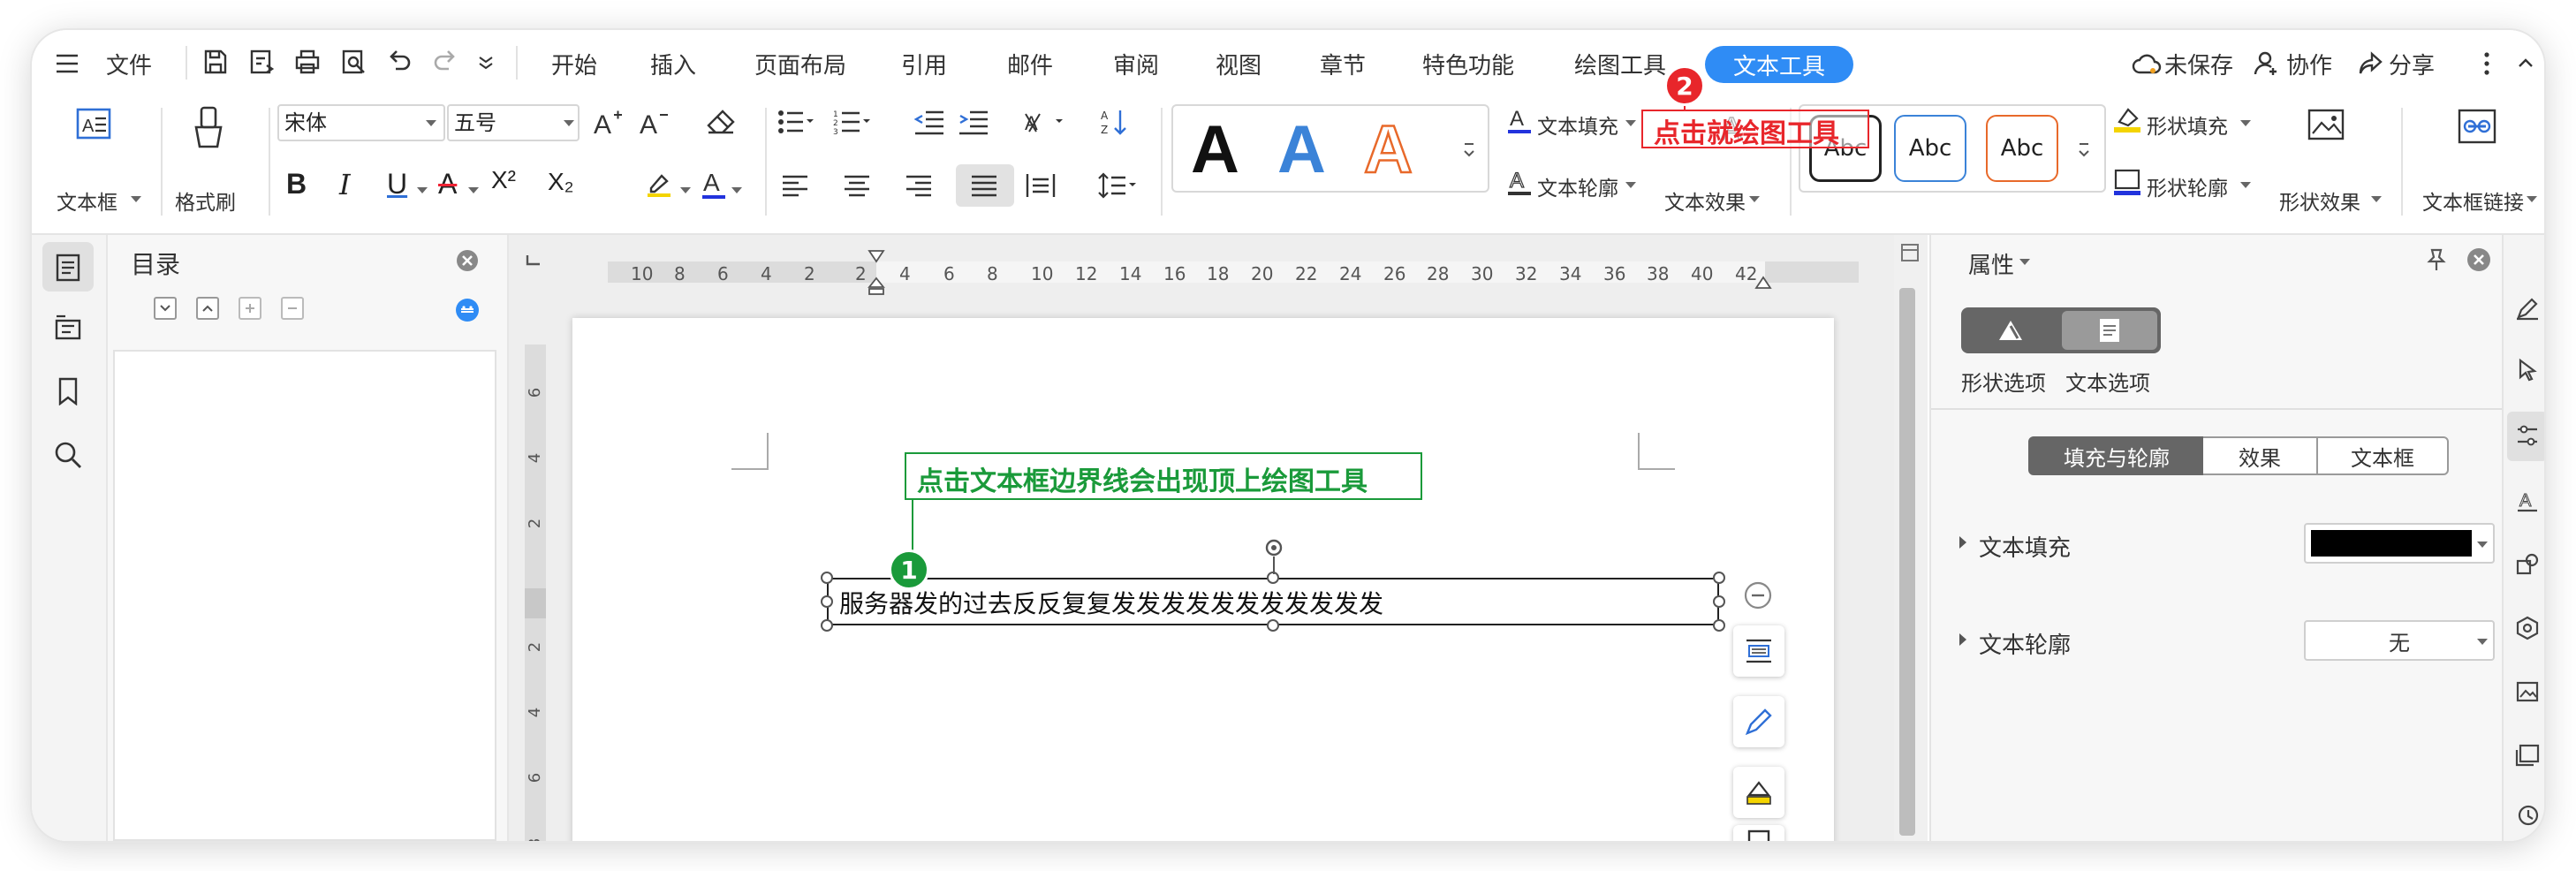  Describe the element at coordinates (486, 62) in the screenshot. I see `quick-access-dropdown-icon` at that location.